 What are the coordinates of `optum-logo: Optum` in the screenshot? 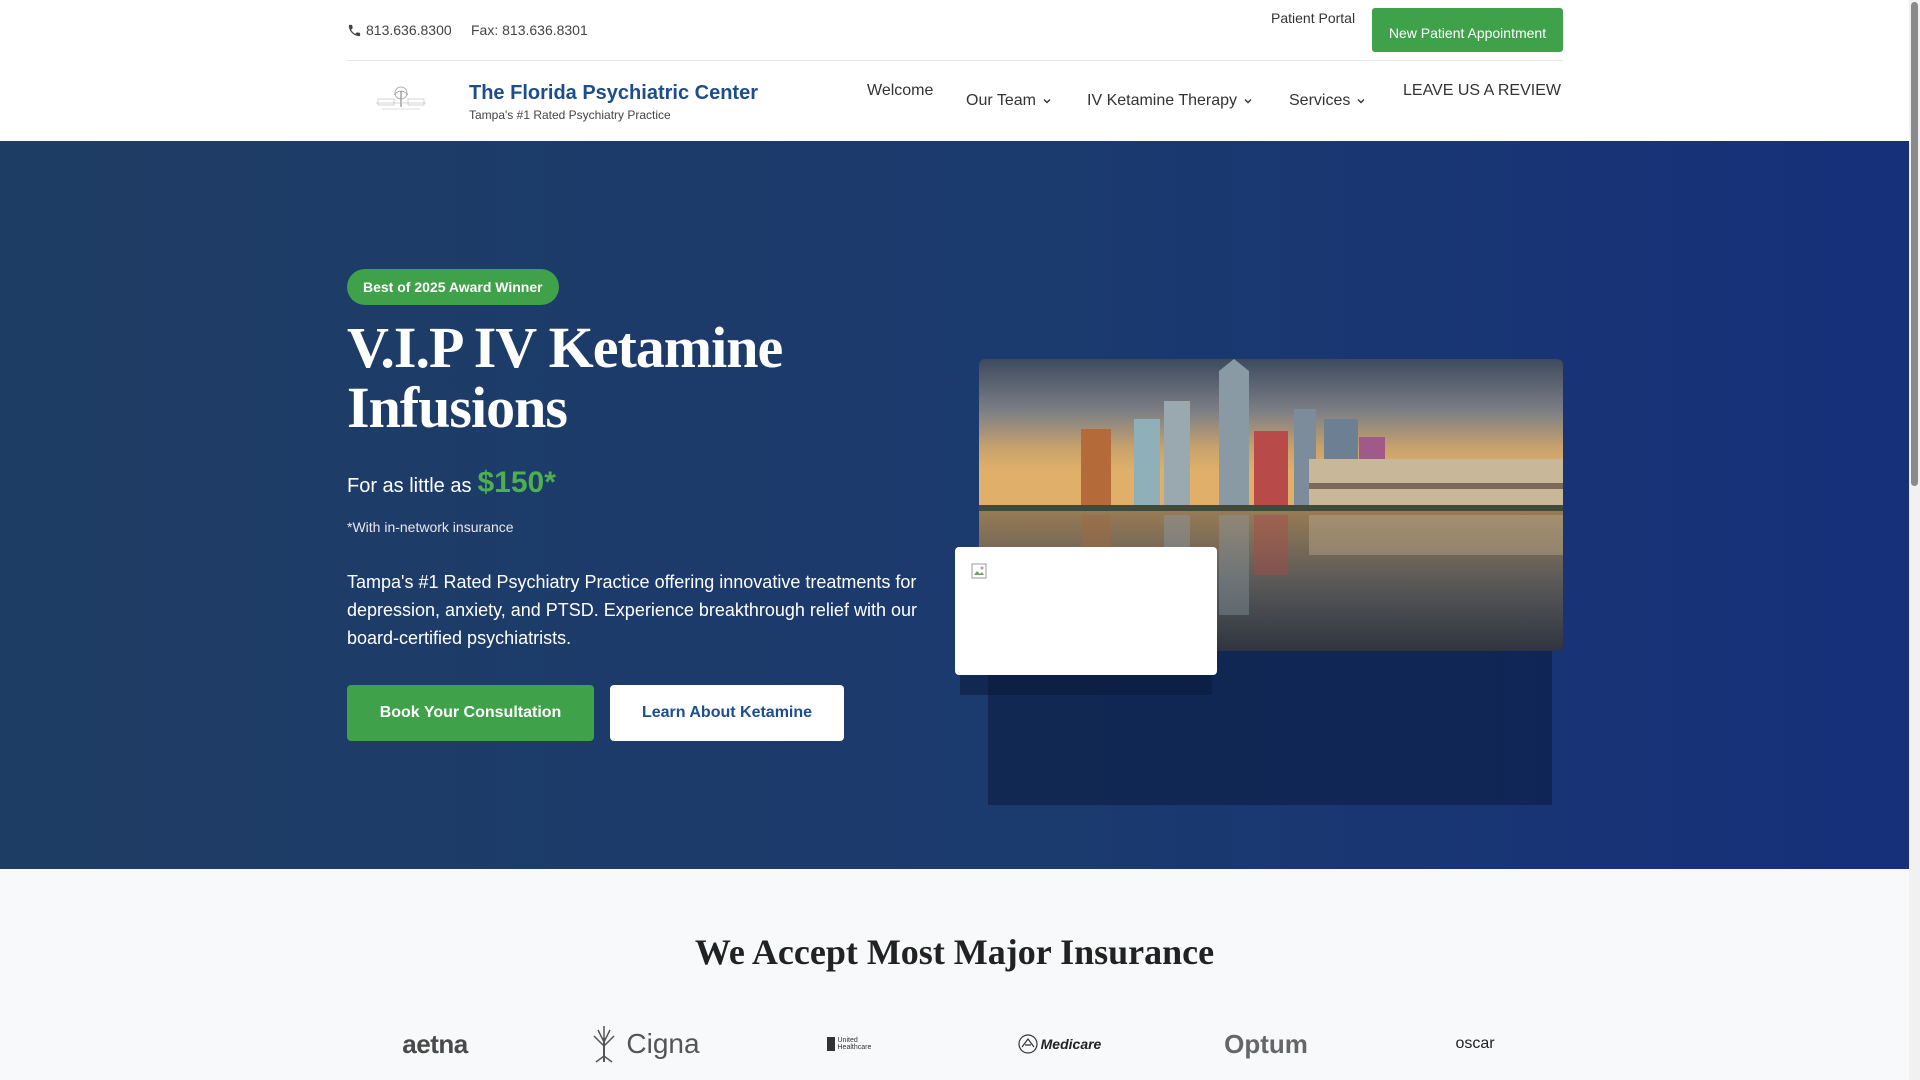 It's located at (1266, 1044).